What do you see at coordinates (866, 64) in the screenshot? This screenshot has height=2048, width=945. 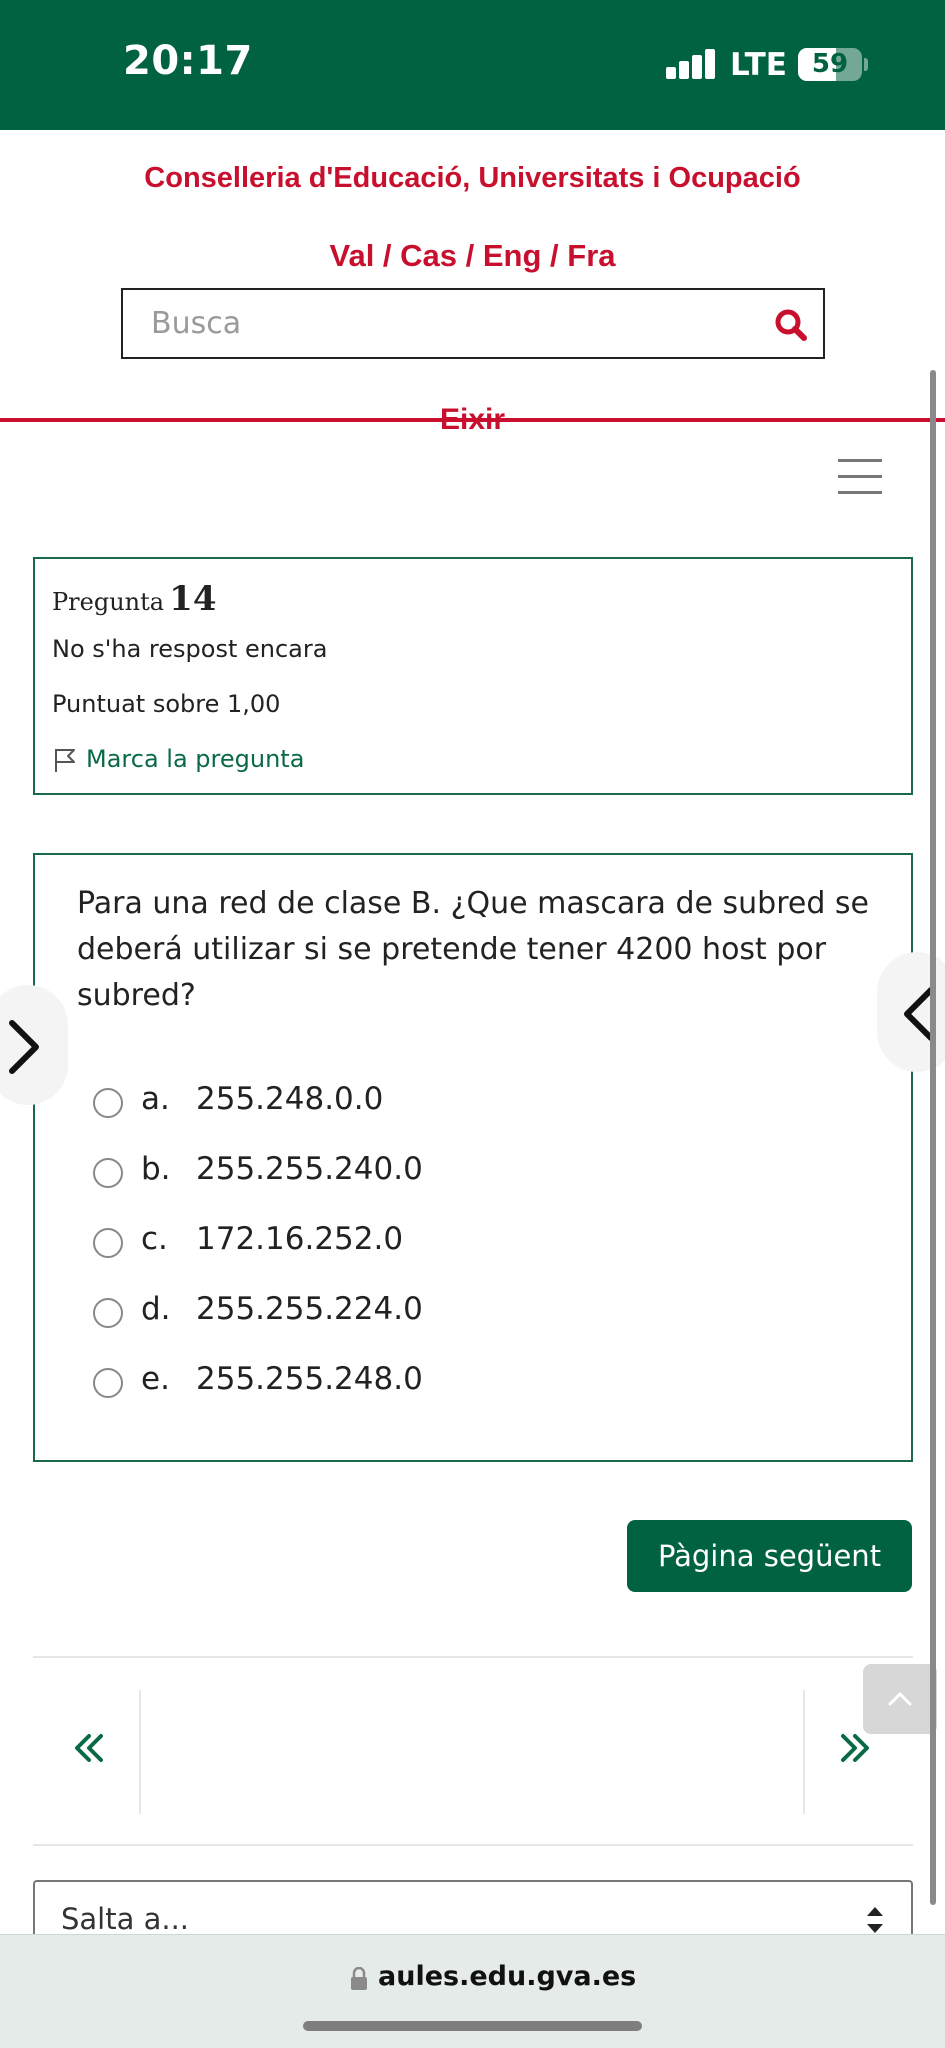 I see `battery-tip` at bounding box center [866, 64].